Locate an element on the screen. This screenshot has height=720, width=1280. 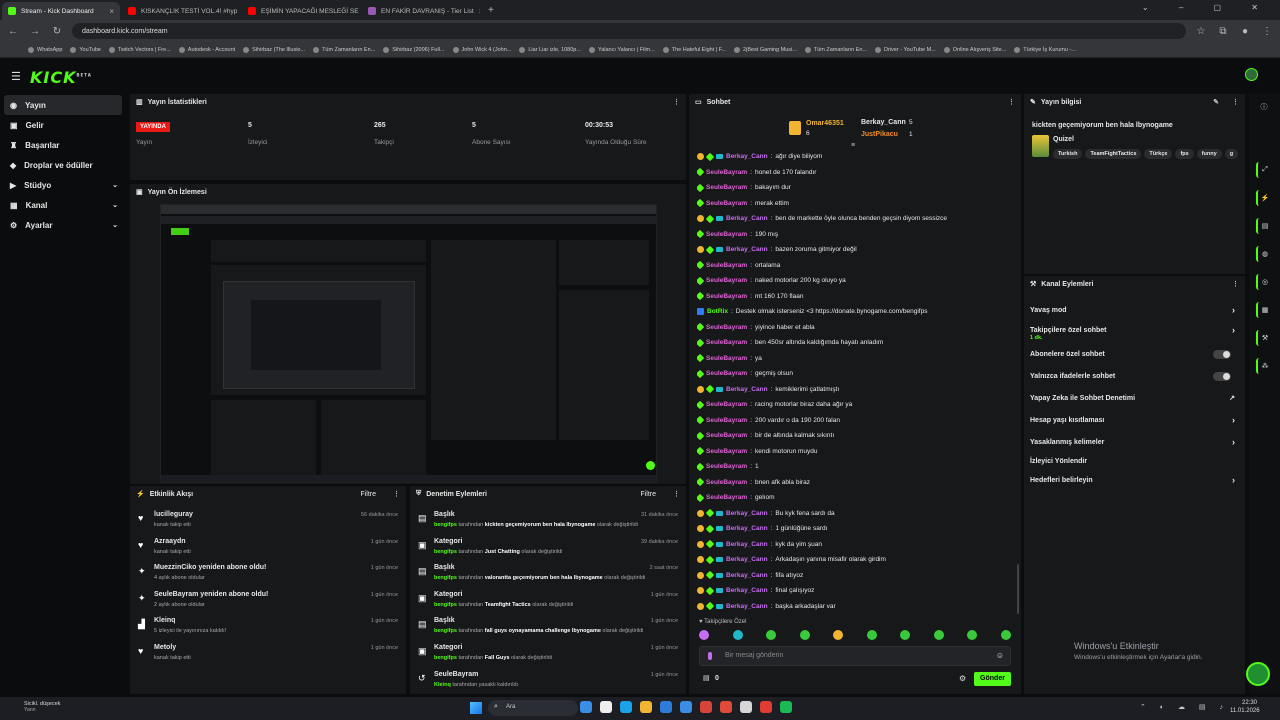
stream-tag: fps is located at coordinates (1184, 154).